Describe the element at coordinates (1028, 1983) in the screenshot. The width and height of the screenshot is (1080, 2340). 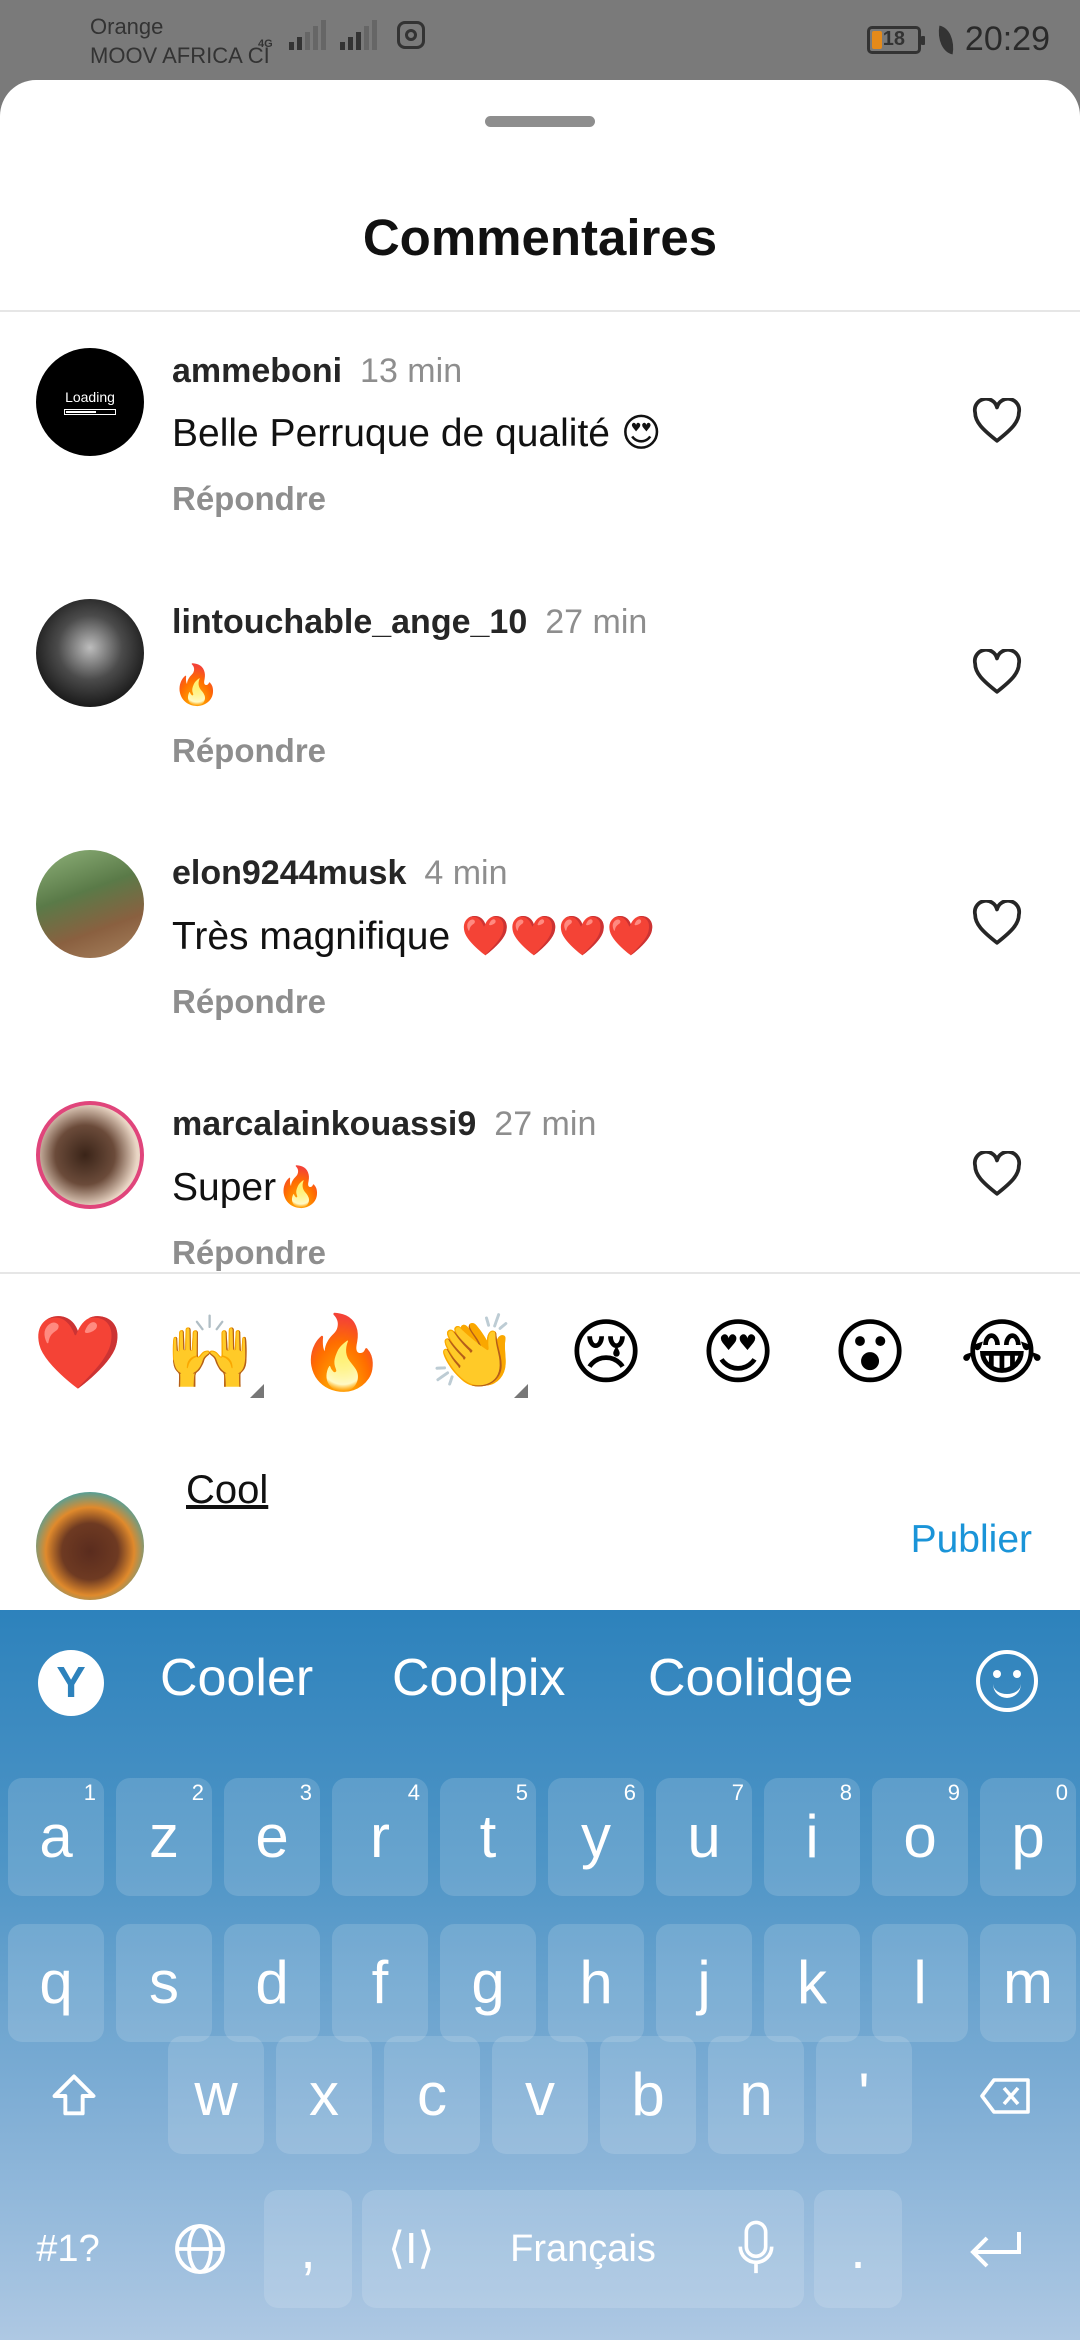
I see `key-m: m` at that location.